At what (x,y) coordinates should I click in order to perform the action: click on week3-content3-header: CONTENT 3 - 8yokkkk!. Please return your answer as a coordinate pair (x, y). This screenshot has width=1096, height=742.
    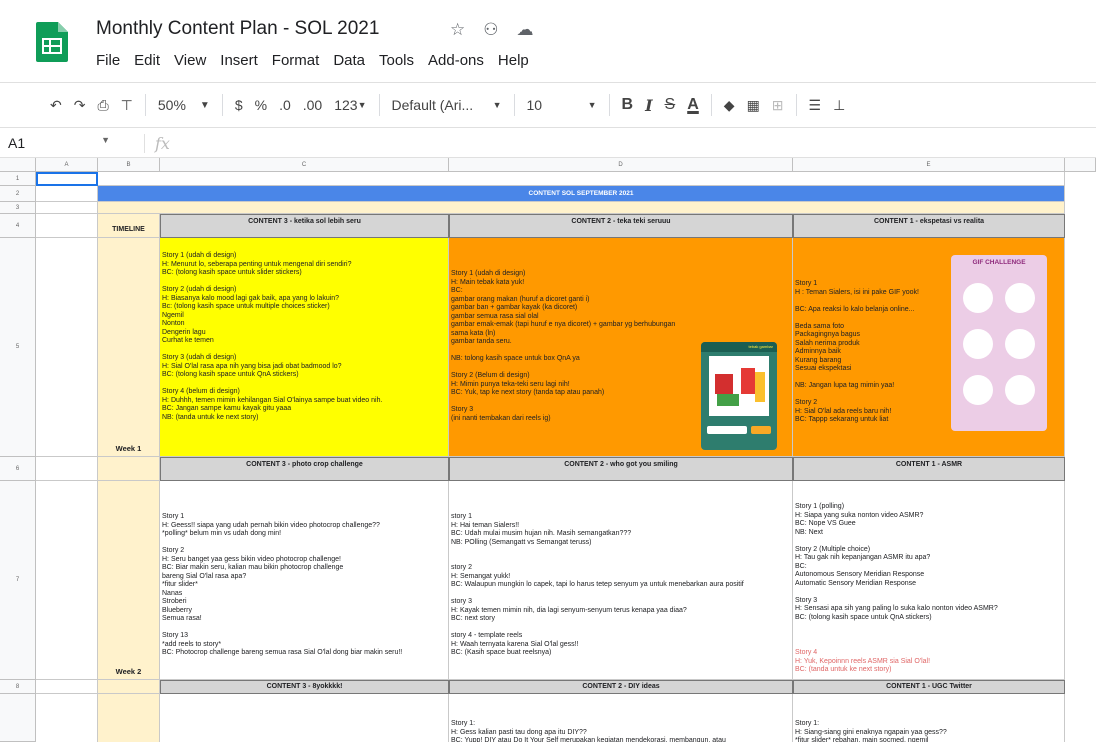
    Looking at the image, I should click on (304, 687).